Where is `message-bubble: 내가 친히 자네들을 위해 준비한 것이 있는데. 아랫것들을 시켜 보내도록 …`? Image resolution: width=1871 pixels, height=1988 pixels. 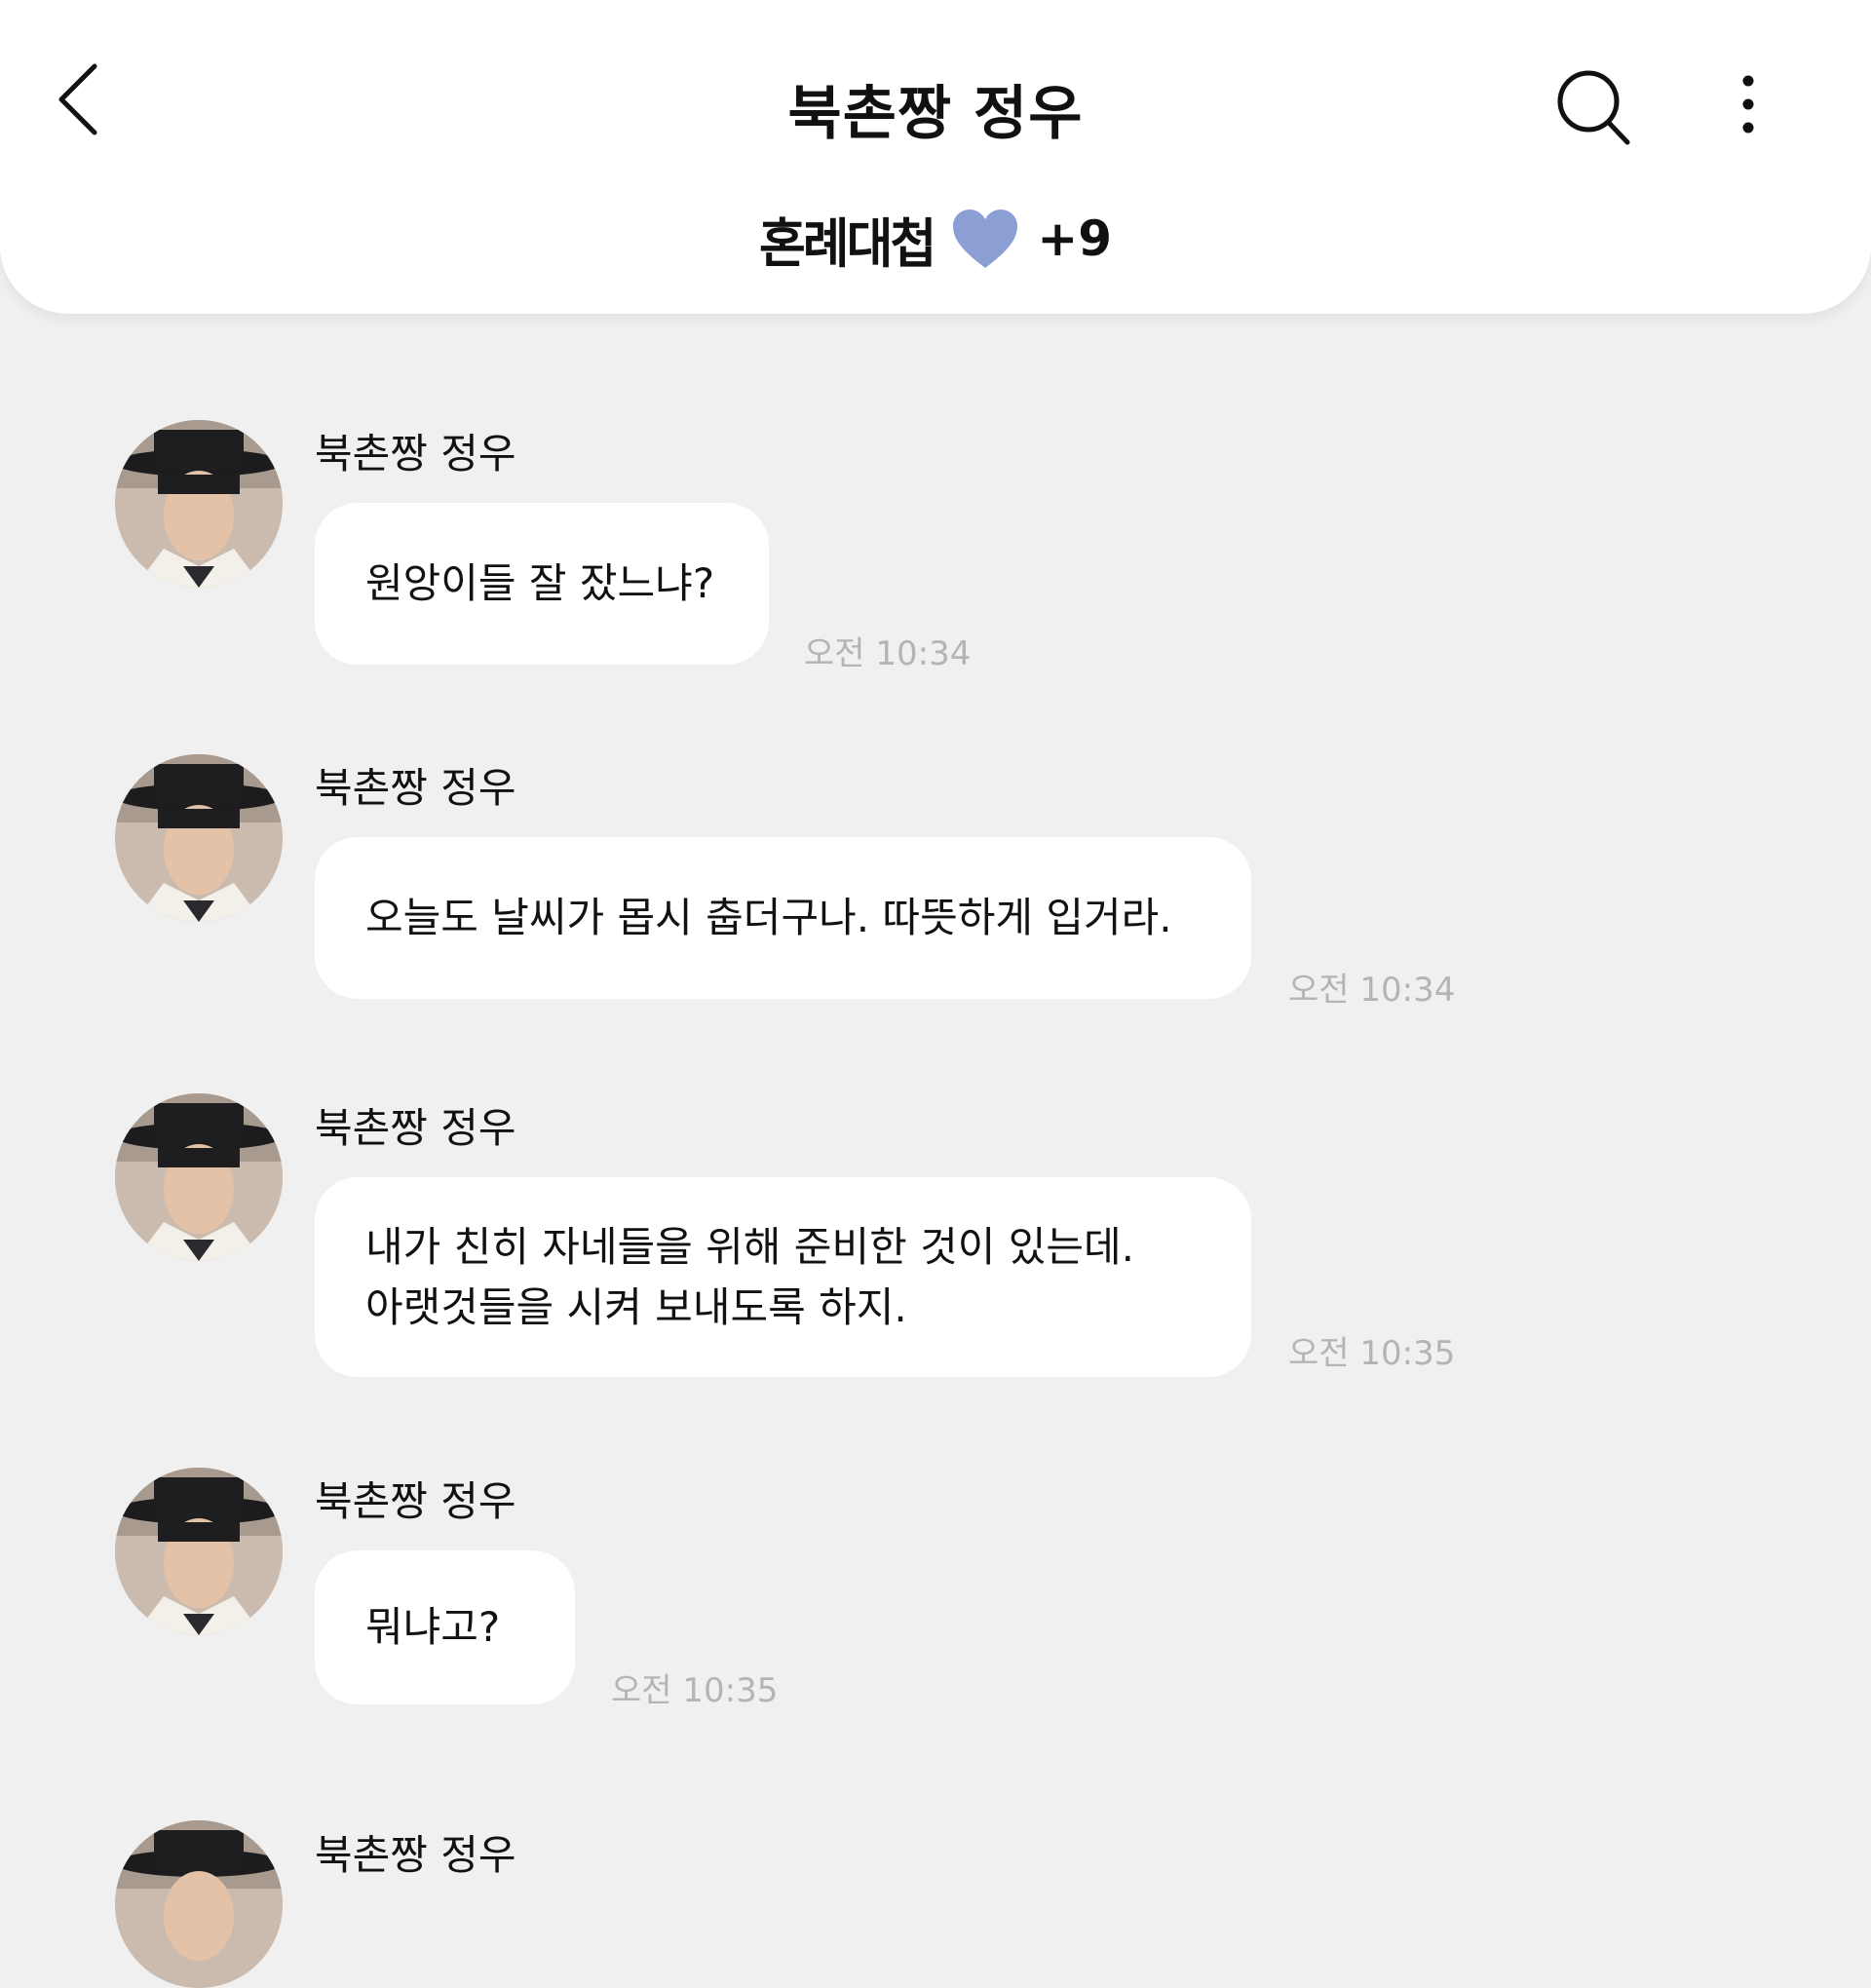 message-bubble: 내가 친히 자네들을 위해 준비한 것이 있는데. 아랫것들을 시켜 보내도록 … is located at coordinates (783, 1277).